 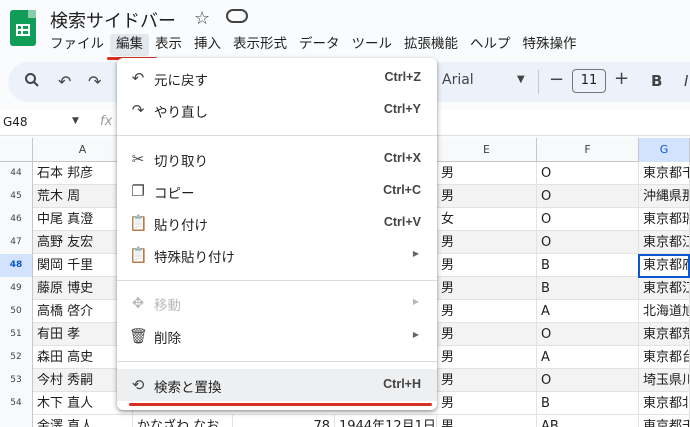 What do you see at coordinates (16, 421) in the screenshot?
I see `row-number` at bounding box center [16, 421].